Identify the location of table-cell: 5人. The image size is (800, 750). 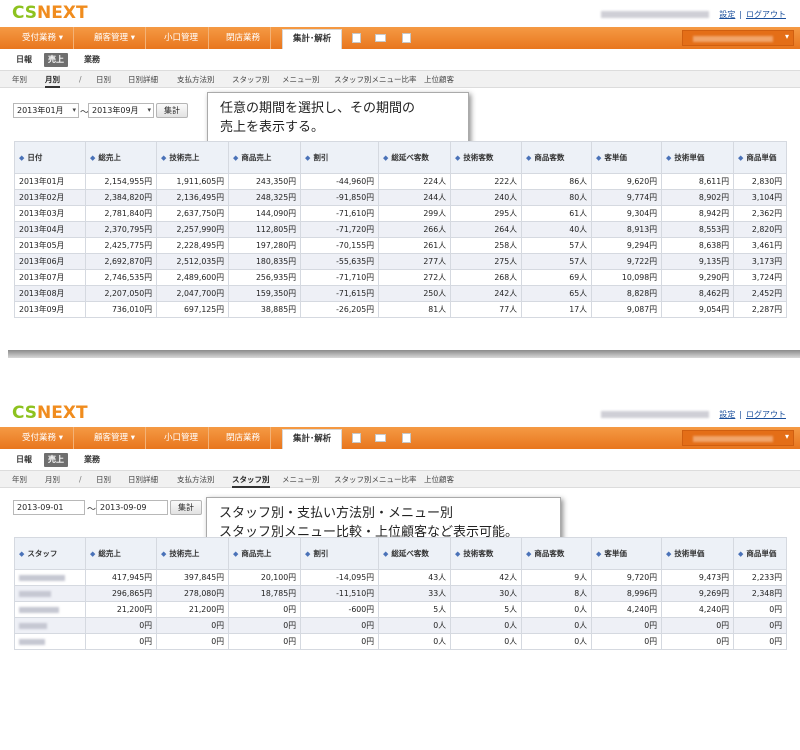
(486, 609).